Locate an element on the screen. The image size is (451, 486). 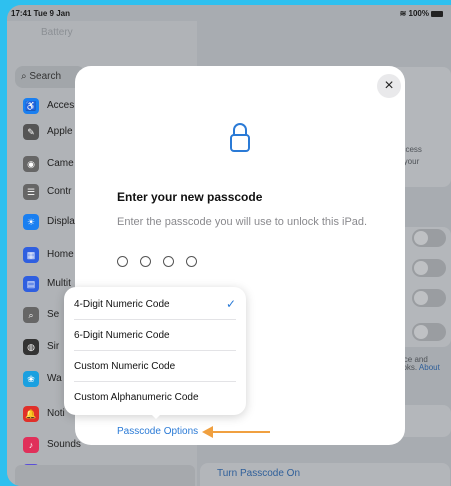
passcode-options-link: Passcode Options is located at coordinates (157, 431).